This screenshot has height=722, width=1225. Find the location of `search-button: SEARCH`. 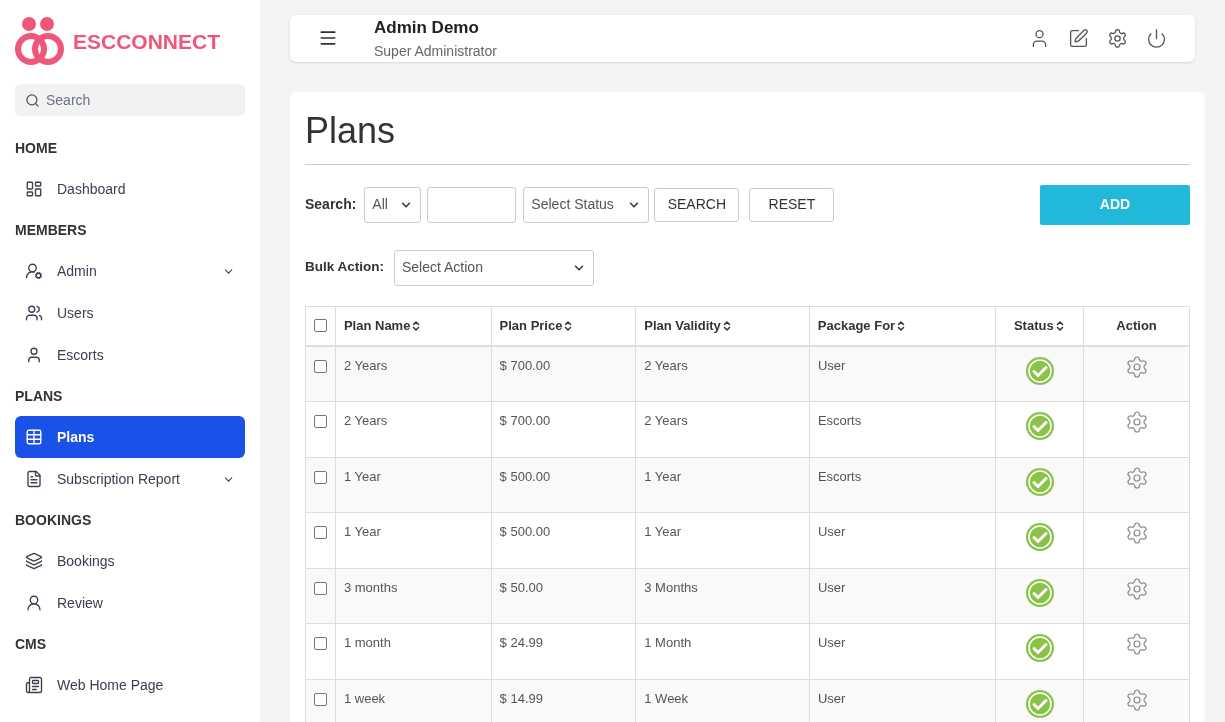

search-button: SEARCH is located at coordinates (697, 204).